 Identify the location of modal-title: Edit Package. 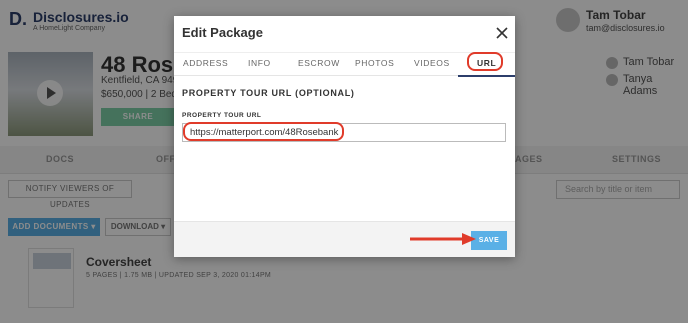
(222, 32).